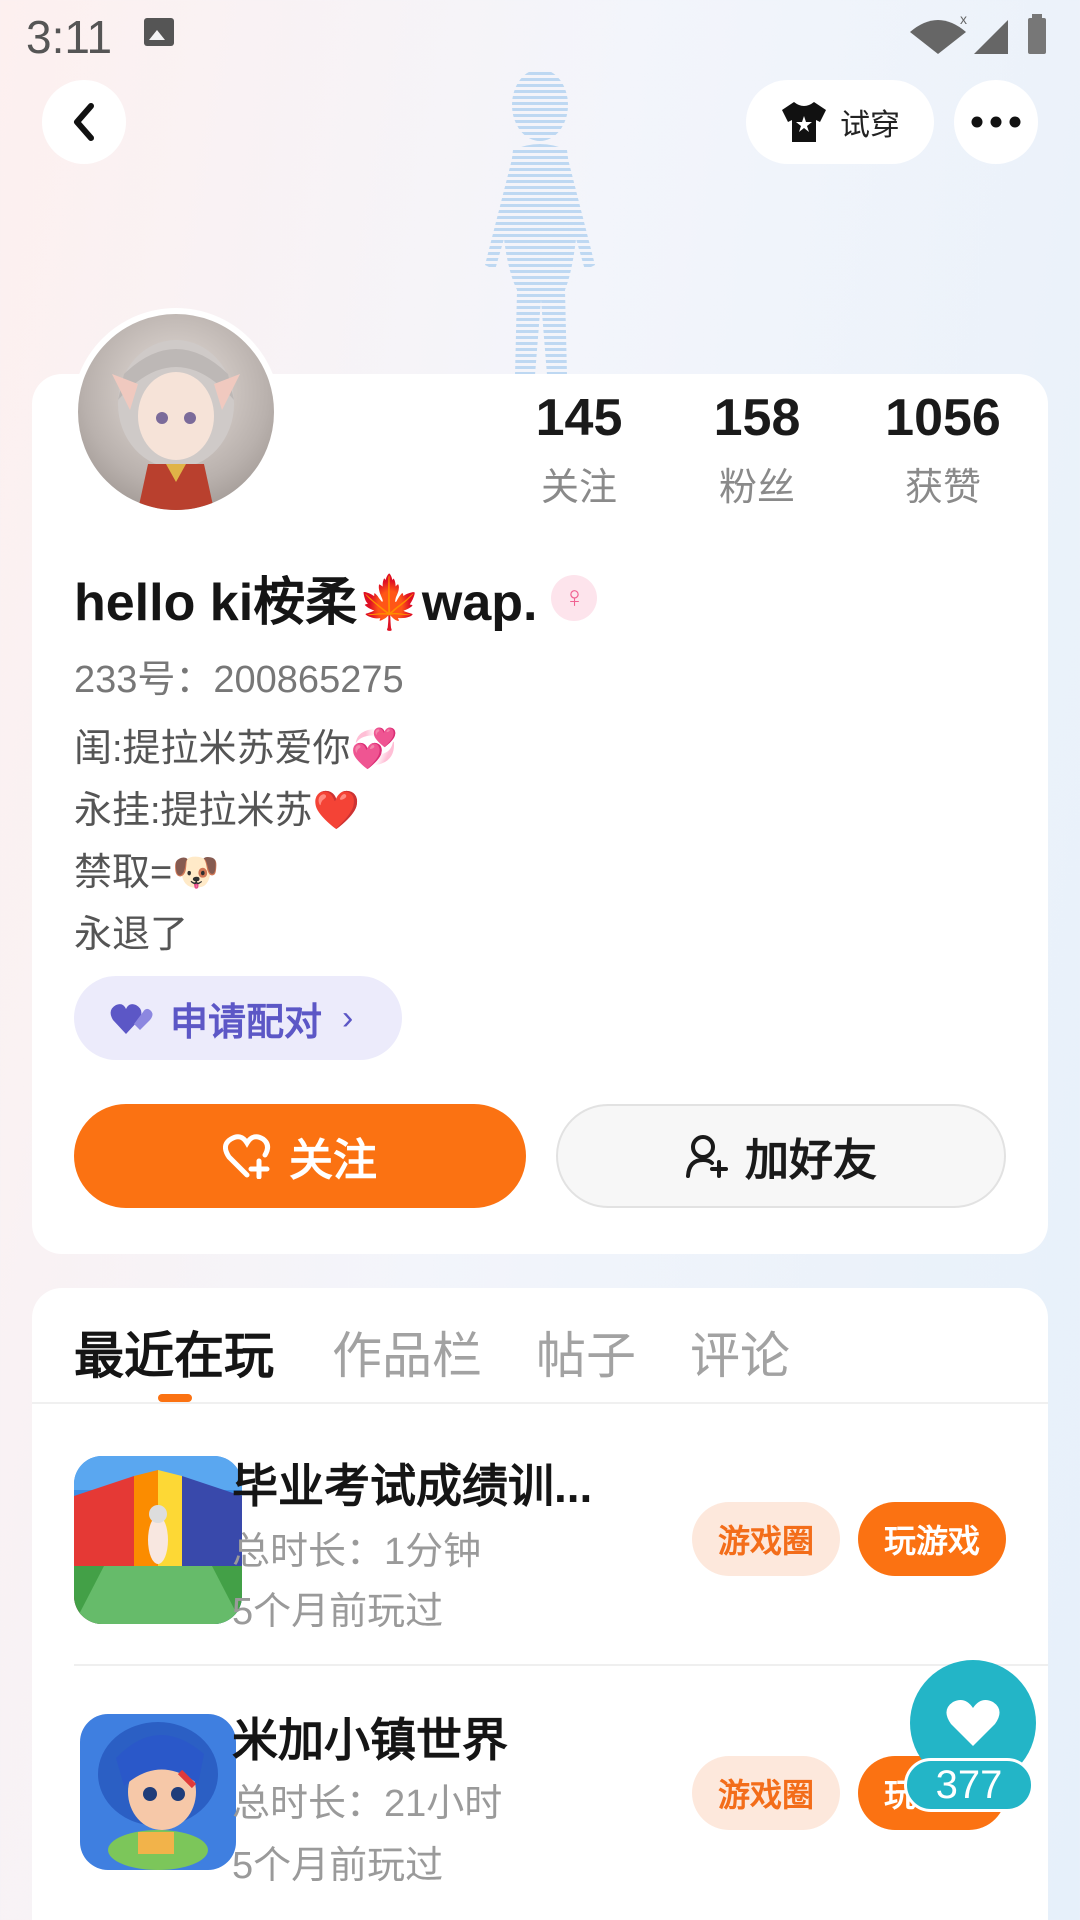 The height and width of the screenshot is (1920, 1080). Describe the element at coordinates (943, 418) in the screenshot. I see `stat-likes-value: 1056` at that location.